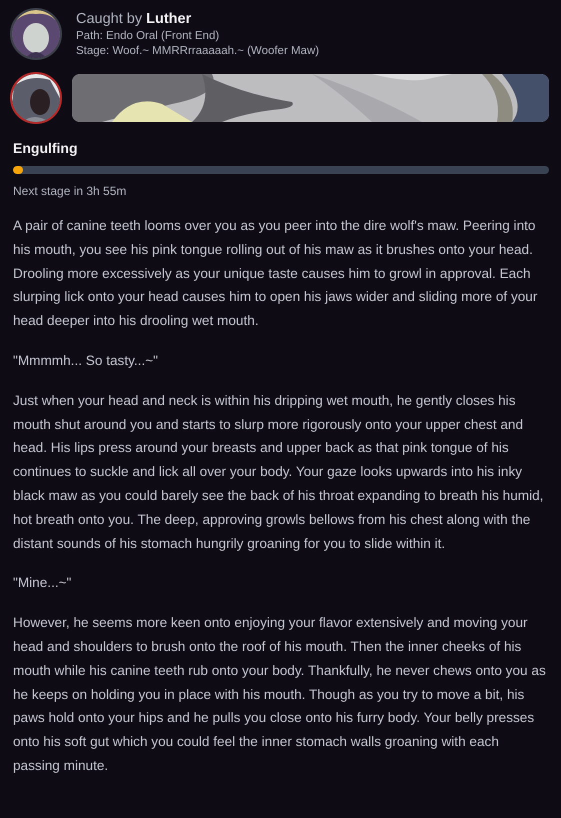 This screenshot has height=818, width=561. Describe the element at coordinates (46, 148) in the screenshot. I see `stage-name: Engulfing` at that location.